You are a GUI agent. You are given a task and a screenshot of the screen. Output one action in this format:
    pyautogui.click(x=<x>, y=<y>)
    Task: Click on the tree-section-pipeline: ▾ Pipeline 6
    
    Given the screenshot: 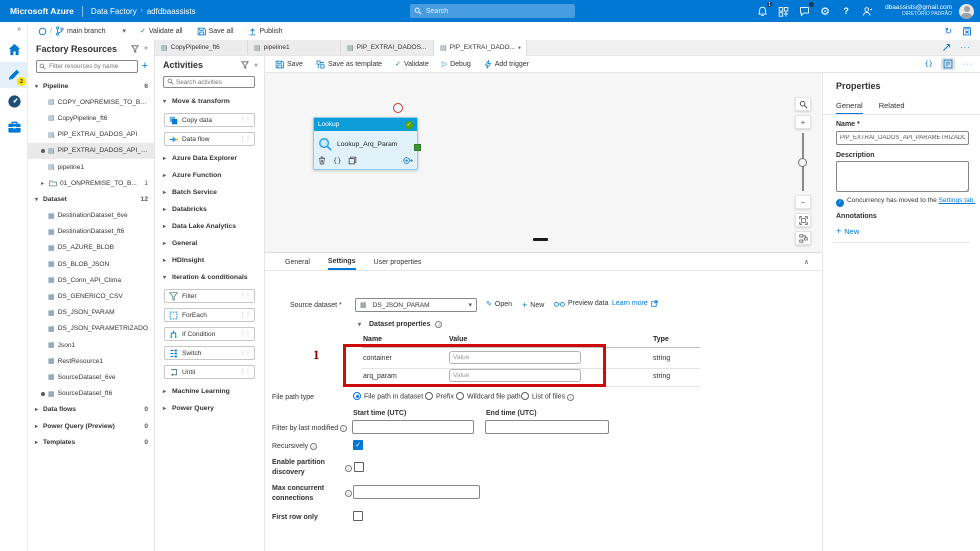 What is the action you would take?
    pyautogui.click(x=91, y=86)
    